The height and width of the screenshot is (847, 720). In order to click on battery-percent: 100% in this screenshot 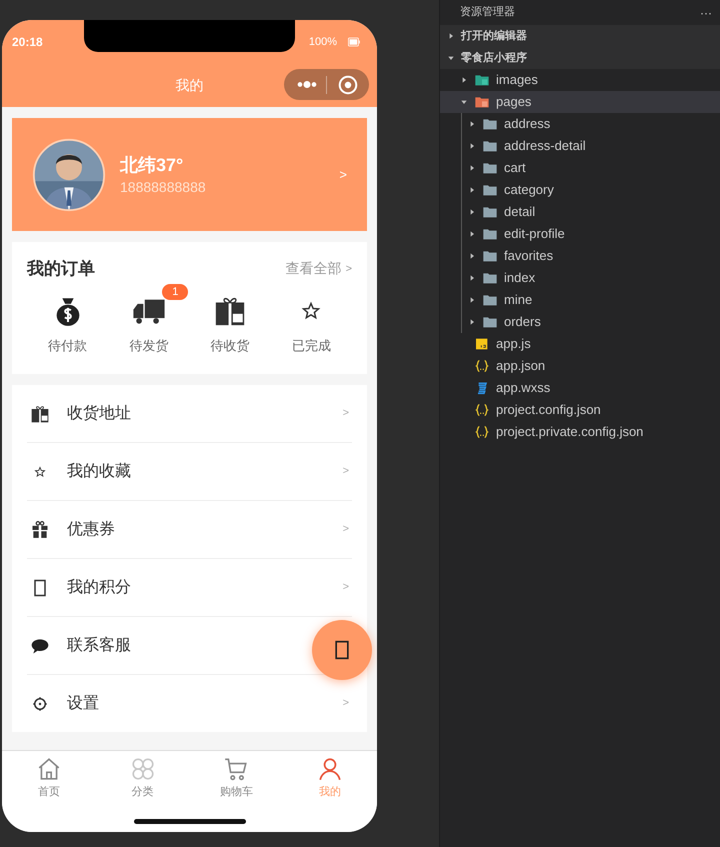, I will do `click(322, 42)`.